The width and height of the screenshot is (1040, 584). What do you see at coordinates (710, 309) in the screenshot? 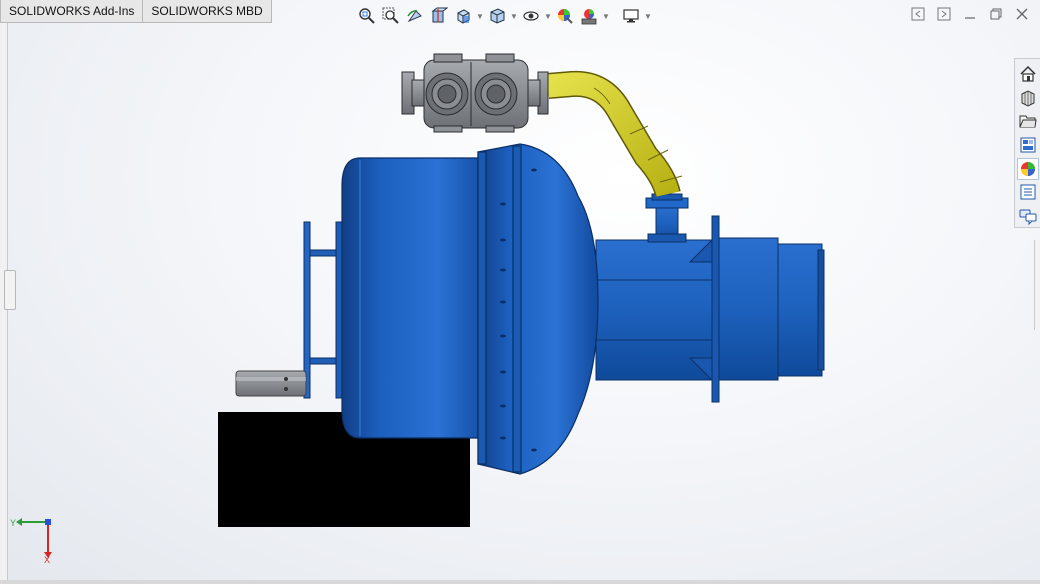
I see `rear-shaft` at bounding box center [710, 309].